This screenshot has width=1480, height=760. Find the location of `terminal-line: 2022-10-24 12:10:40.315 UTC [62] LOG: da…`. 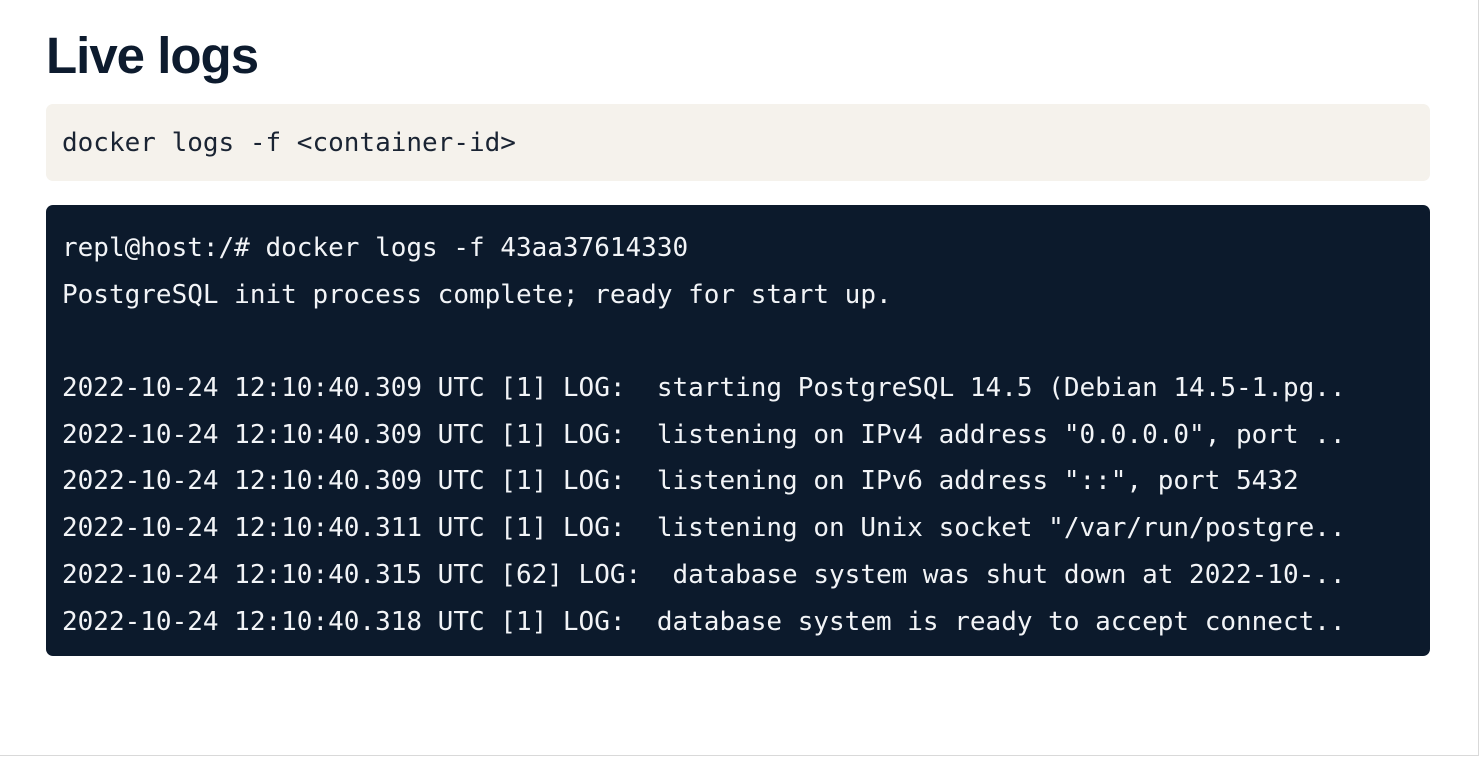

terminal-line: 2022-10-24 12:10:40.315 UTC [62] LOG: da… is located at coordinates (704, 574).